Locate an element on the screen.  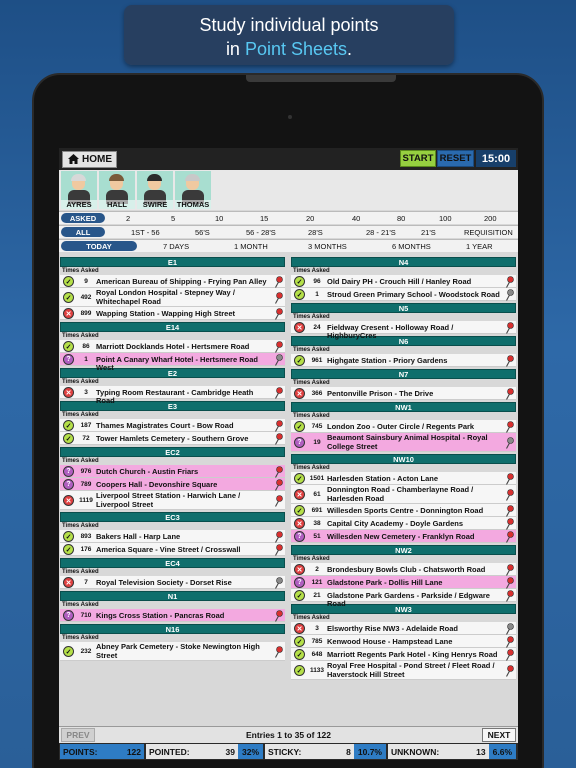
filter-selected-asked: ASKED is located at coordinates (83, 218).